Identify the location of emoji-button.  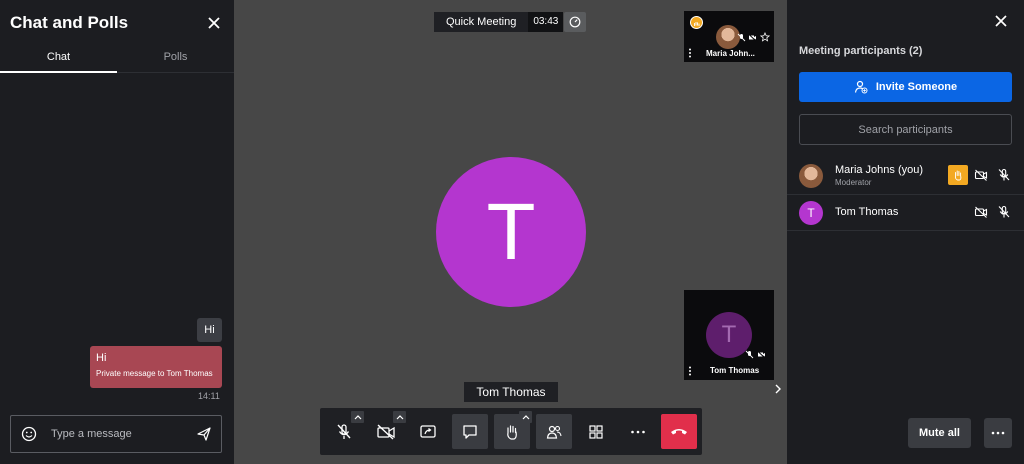
(29, 434).